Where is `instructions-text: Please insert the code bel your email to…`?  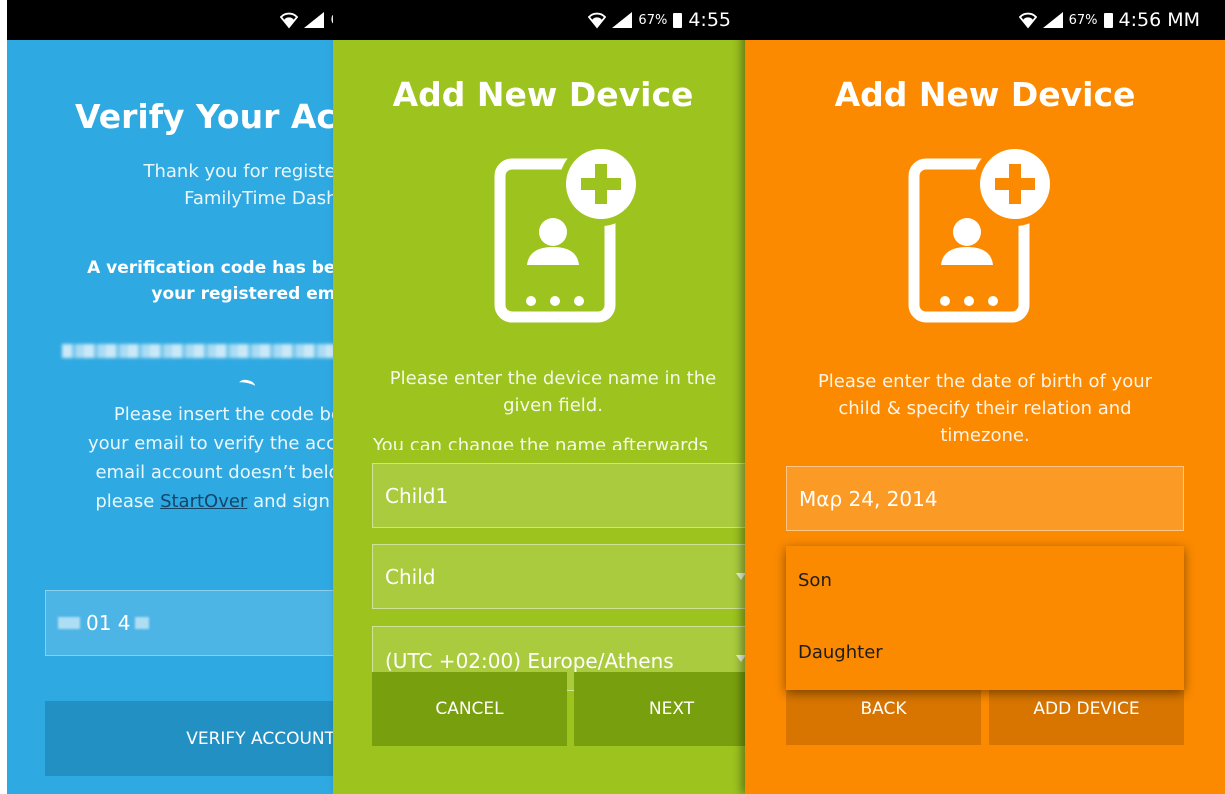
instructions-text: Please insert the code bel your email to… is located at coordinates (177, 458).